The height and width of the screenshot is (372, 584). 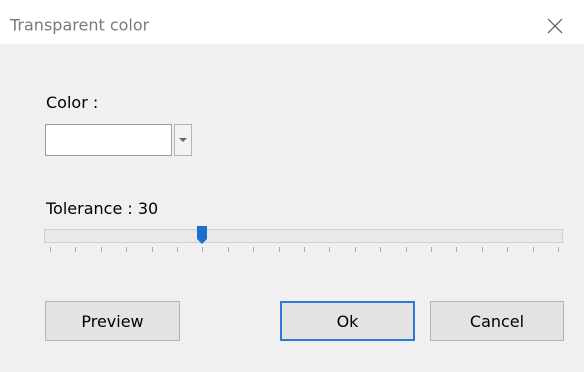 I want to click on tolerance-ticks, so click(x=292, y=252).